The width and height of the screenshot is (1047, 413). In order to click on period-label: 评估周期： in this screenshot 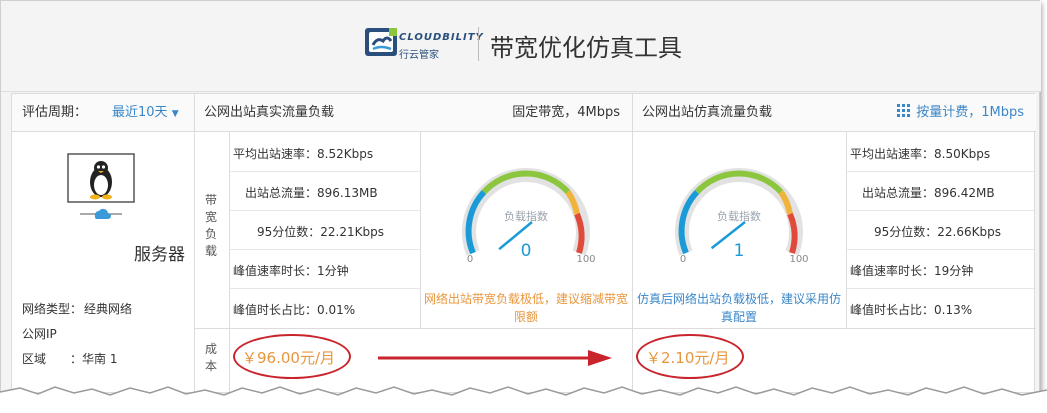, I will do `click(55, 112)`.